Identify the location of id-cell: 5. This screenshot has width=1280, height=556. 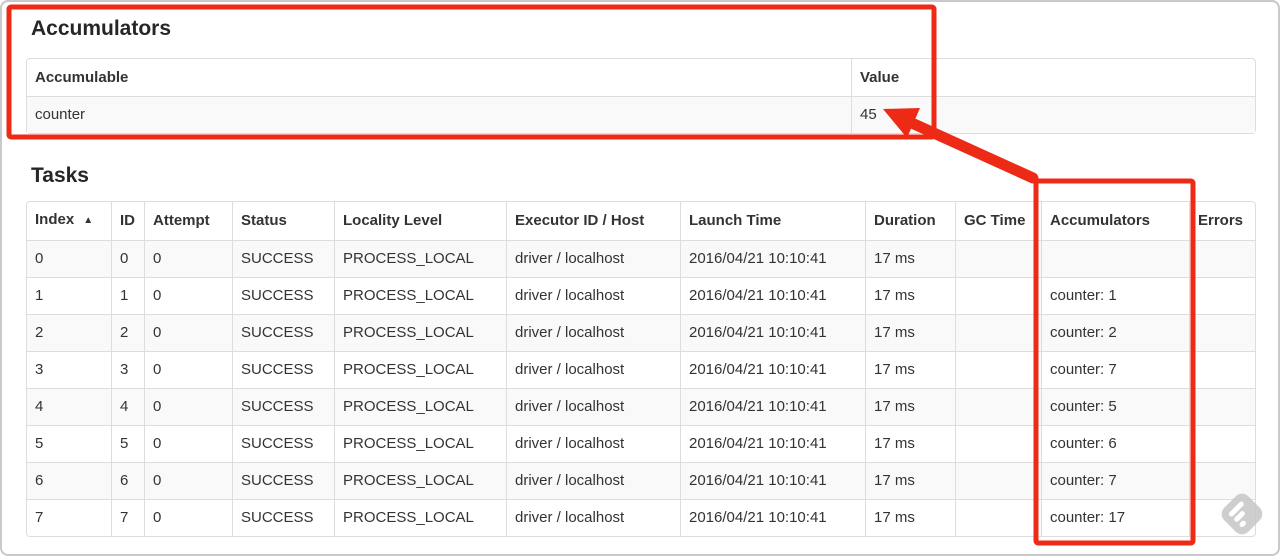
(127, 443).